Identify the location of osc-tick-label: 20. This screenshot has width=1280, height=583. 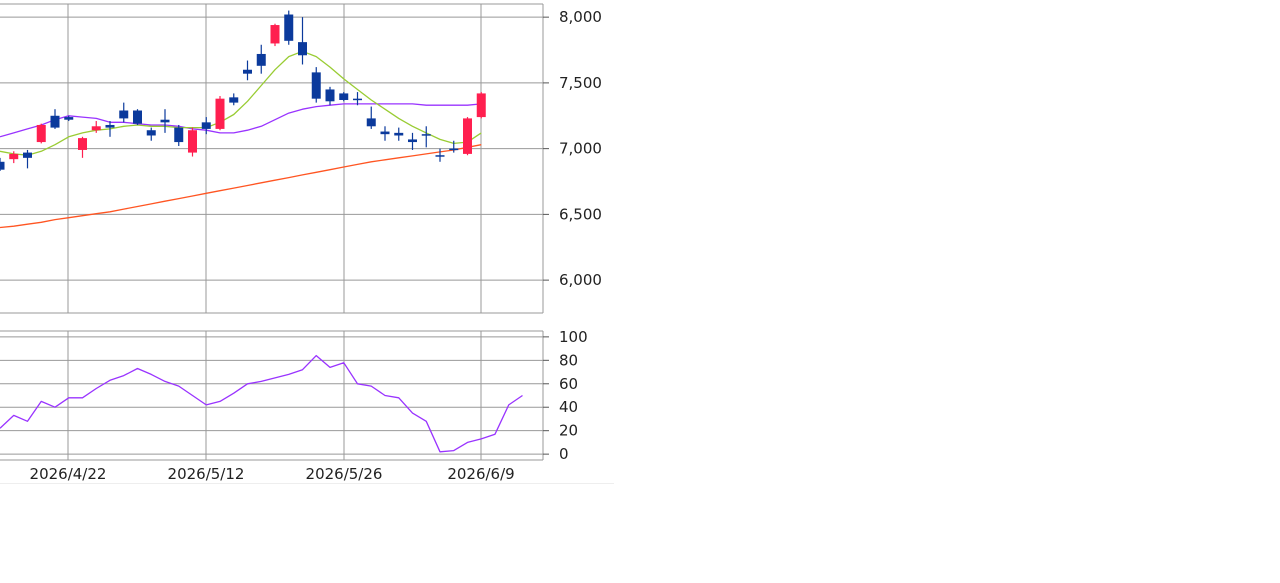
(568, 431).